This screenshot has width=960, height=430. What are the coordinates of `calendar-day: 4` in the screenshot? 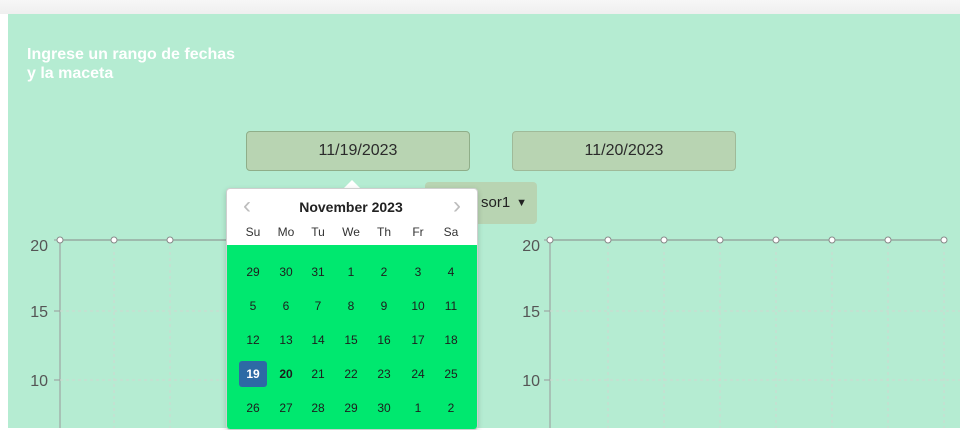 It's located at (451, 272).